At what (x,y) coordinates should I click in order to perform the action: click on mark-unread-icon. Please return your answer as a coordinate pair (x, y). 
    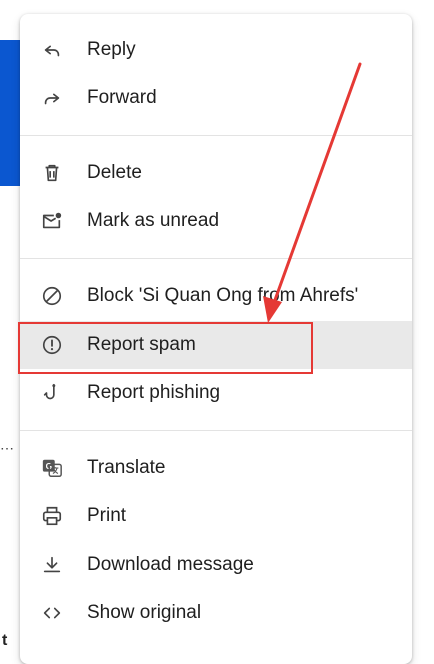
    Looking at the image, I should click on (52, 221).